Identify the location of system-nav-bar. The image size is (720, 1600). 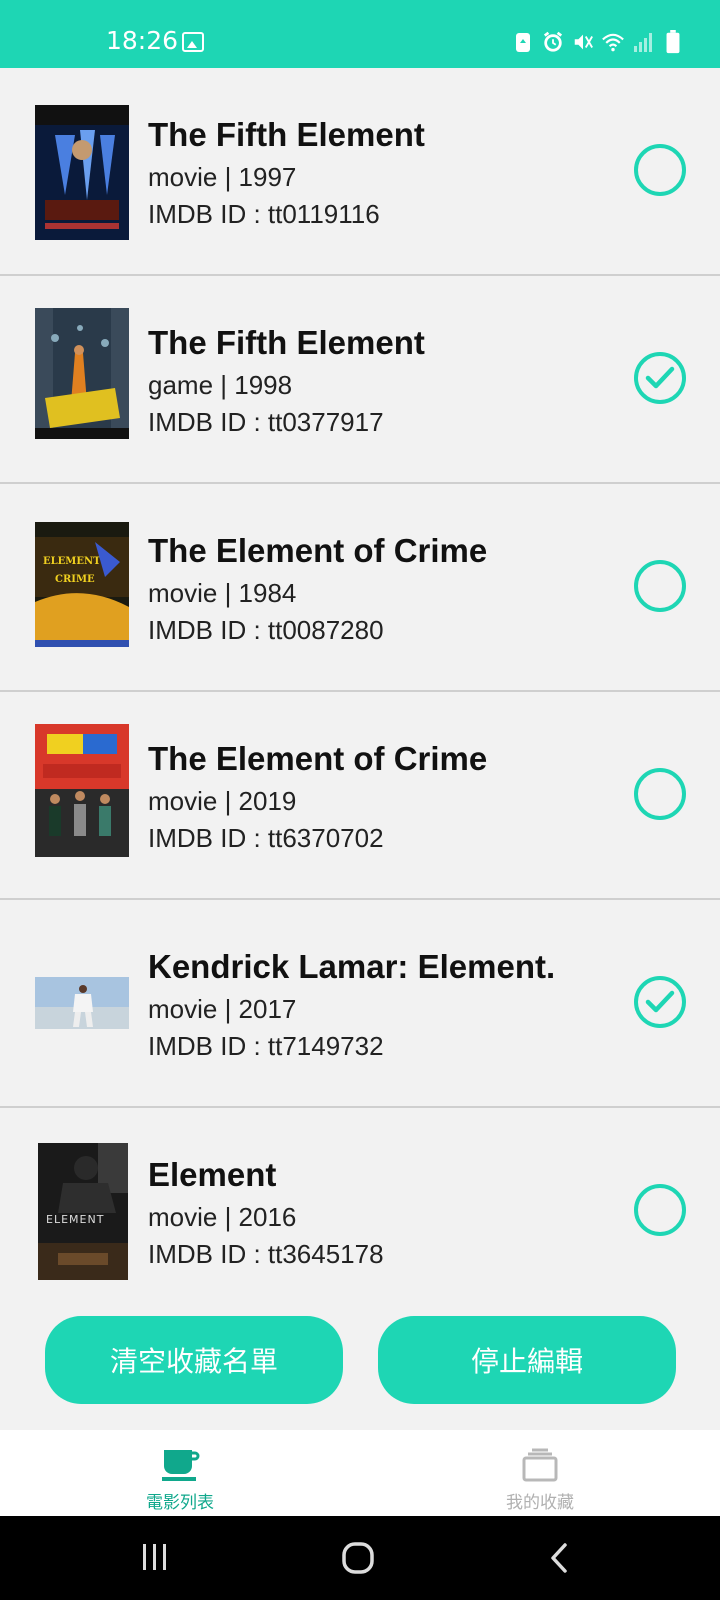
(360, 1558).